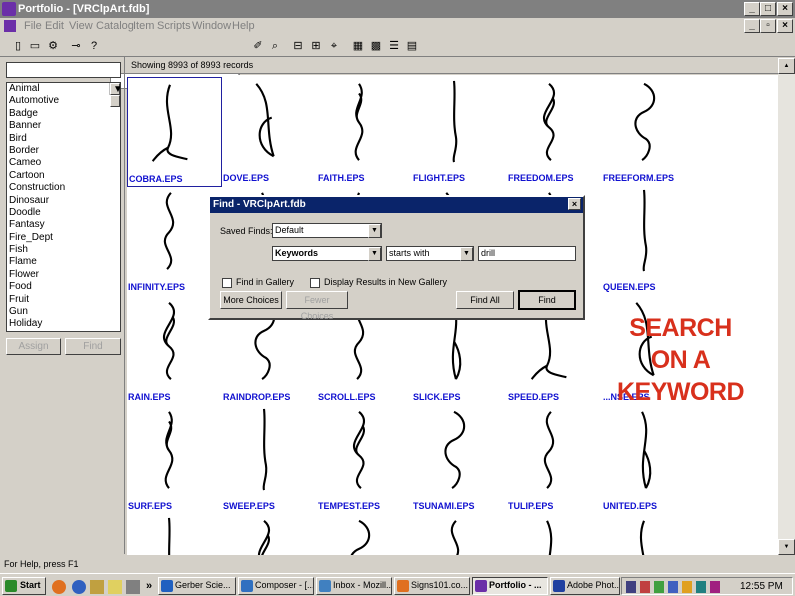 This screenshot has height=596, width=795. What do you see at coordinates (246, 178) in the screenshot?
I see `thumbnail-label: DOVE.EPS` at bounding box center [246, 178].